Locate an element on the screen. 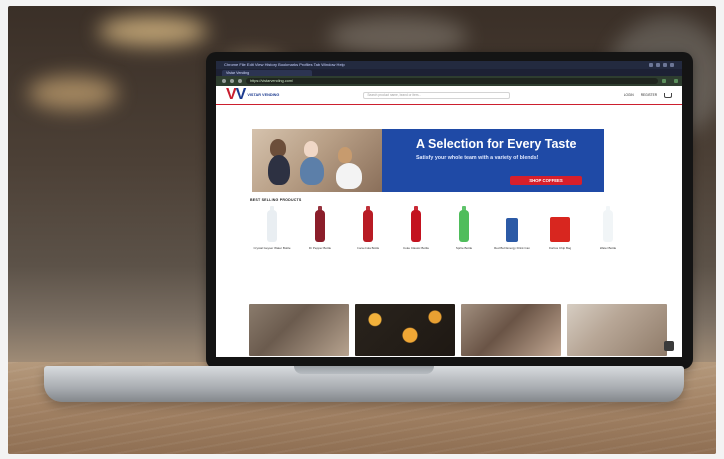  product-name: Doritos Chip Bag is located at coordinates (560, 248).